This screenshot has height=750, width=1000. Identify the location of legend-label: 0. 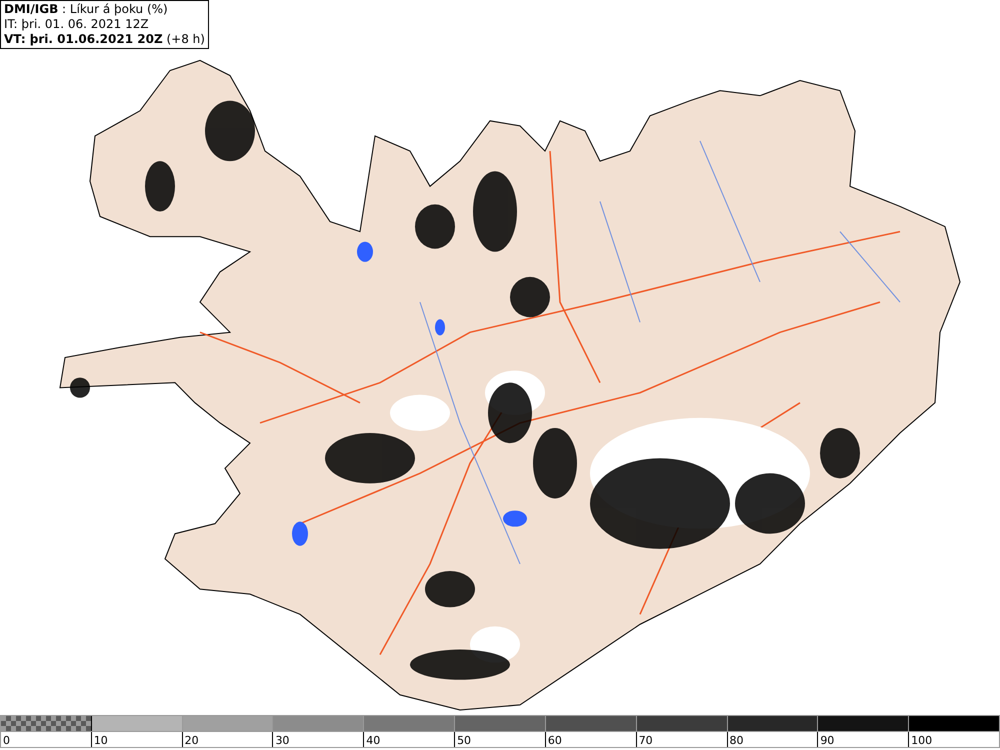
(6, 740).